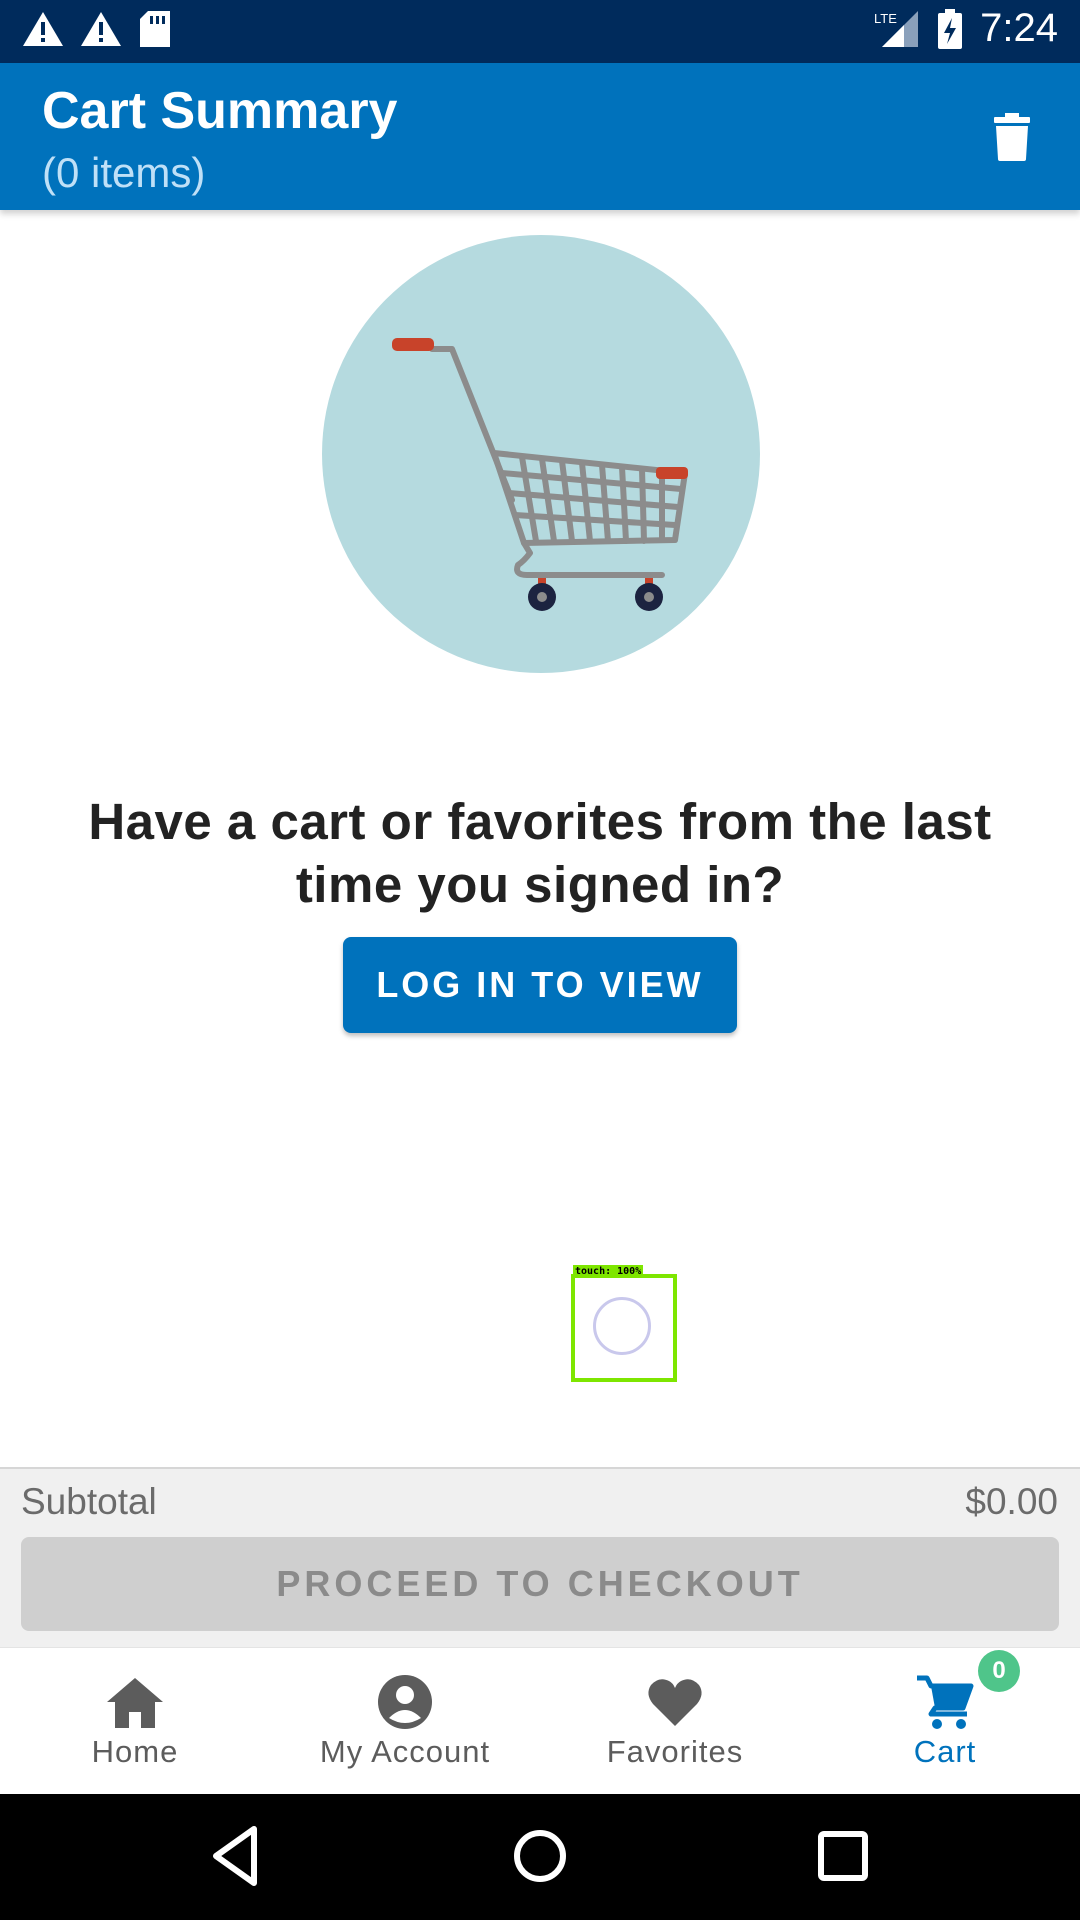 This screenshot has height=1920, width=1080. I want to click on signal-icon: LTE, so click(896, 28).